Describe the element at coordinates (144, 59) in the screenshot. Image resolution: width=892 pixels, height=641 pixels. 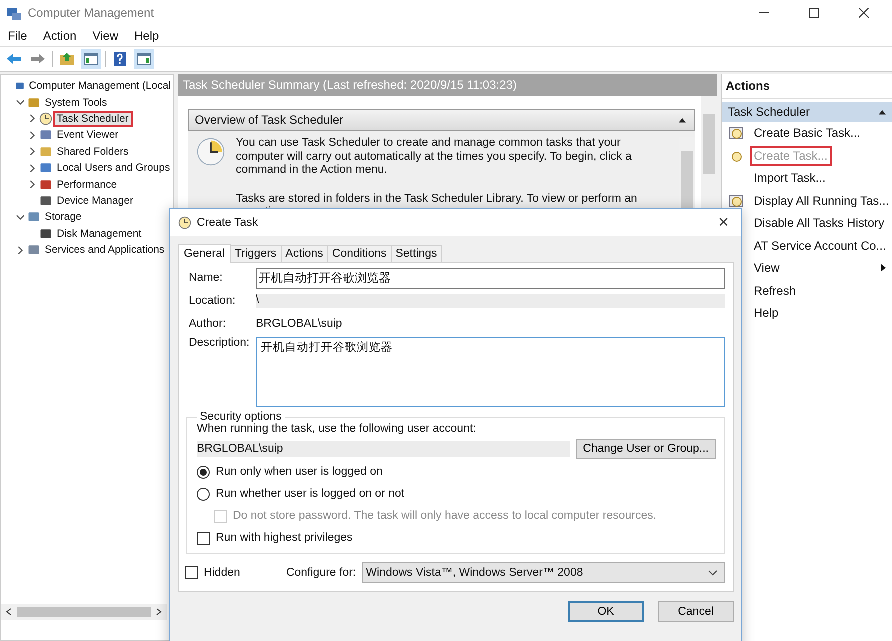
I see `action-pane-icon` at that location.